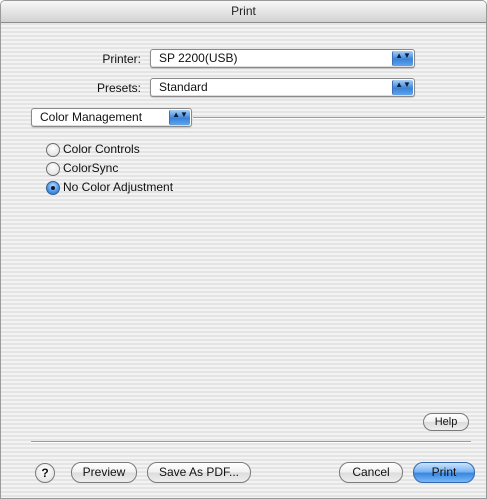 The width and height of the screenshot is (487, 499). What do you see at coordinates (371, 472) in the screenshot?
I see `cancel-button: Cancel` at bounding box center [371, 472].